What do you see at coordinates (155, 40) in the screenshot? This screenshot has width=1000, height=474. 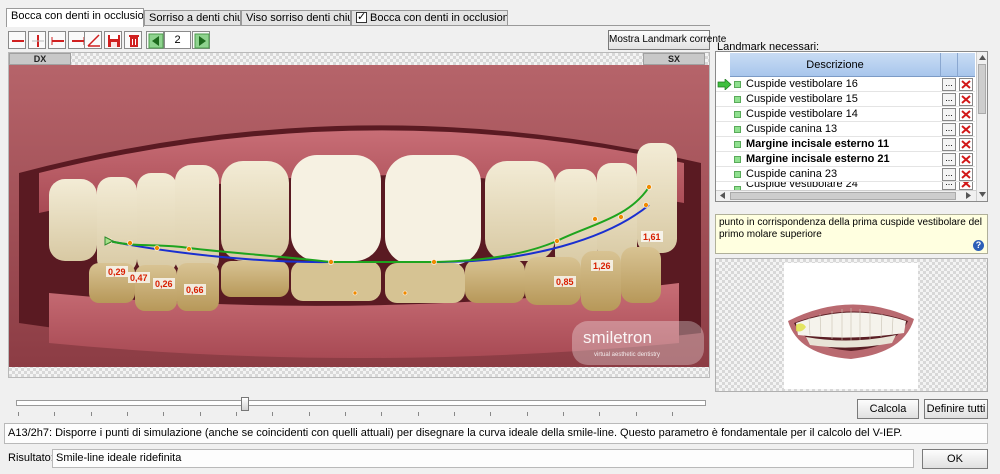 I see `prev-page-button` at bounding box center [155, 40].